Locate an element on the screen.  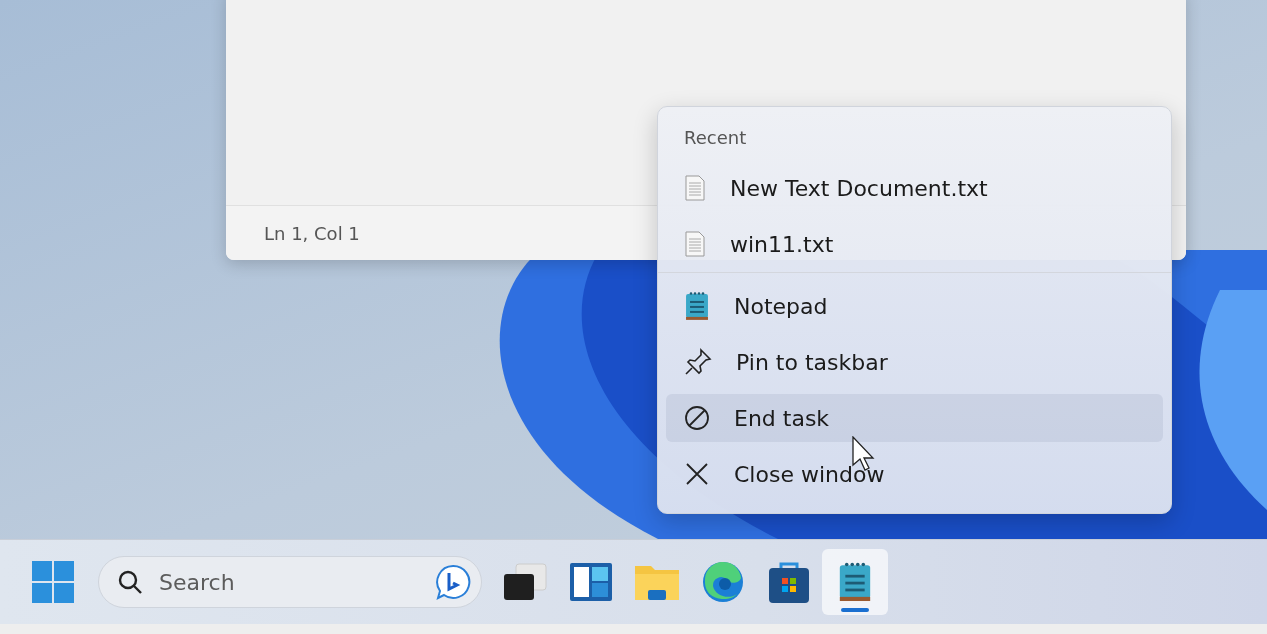
taskbar-app-button is located at coordinates (855, 582).